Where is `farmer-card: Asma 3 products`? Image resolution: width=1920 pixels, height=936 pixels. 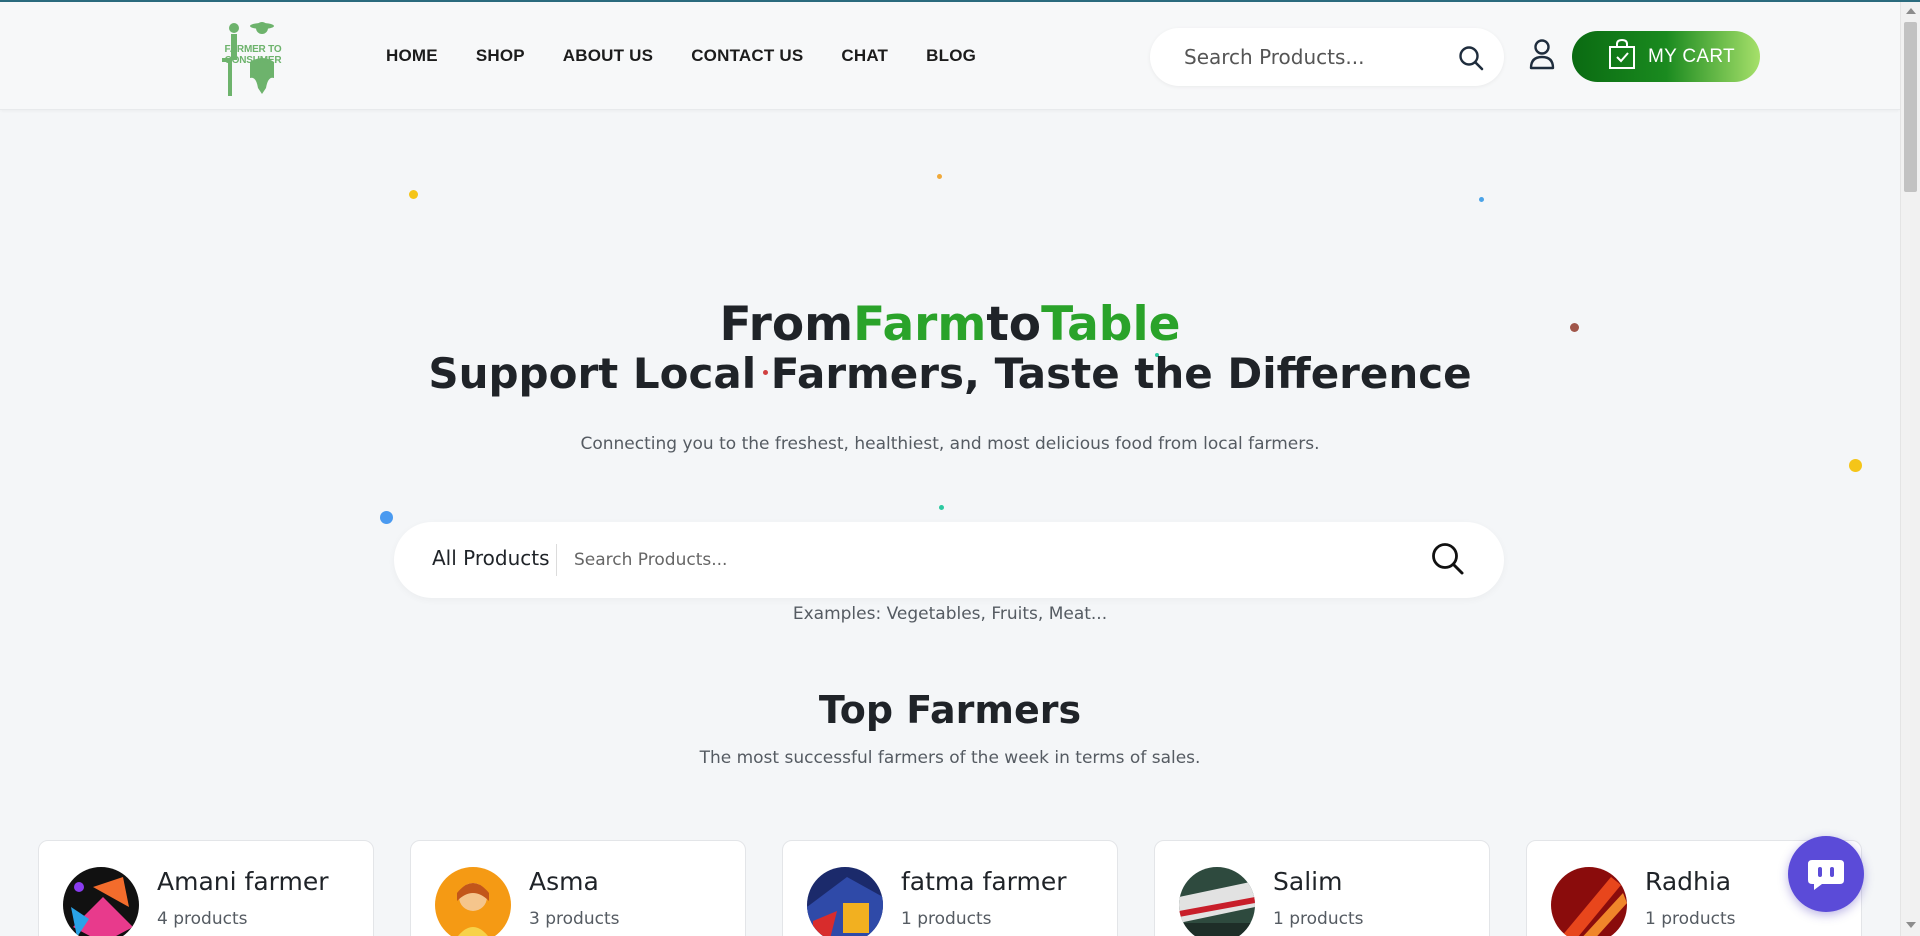
farmer-card: Asma 3 products is located at coordinates (578, 888).